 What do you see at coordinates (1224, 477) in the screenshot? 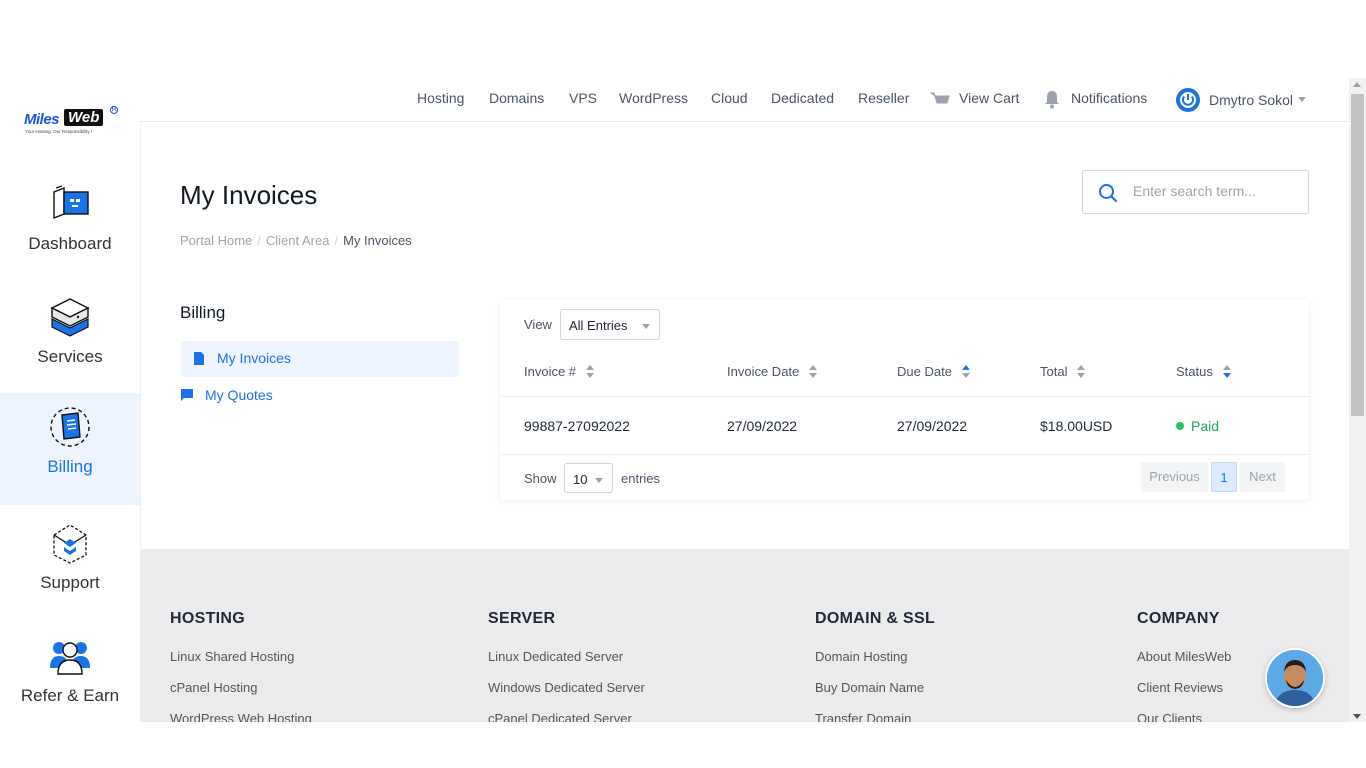
I see `pagination-page-1: 1` at bounding box center [1224, 477].